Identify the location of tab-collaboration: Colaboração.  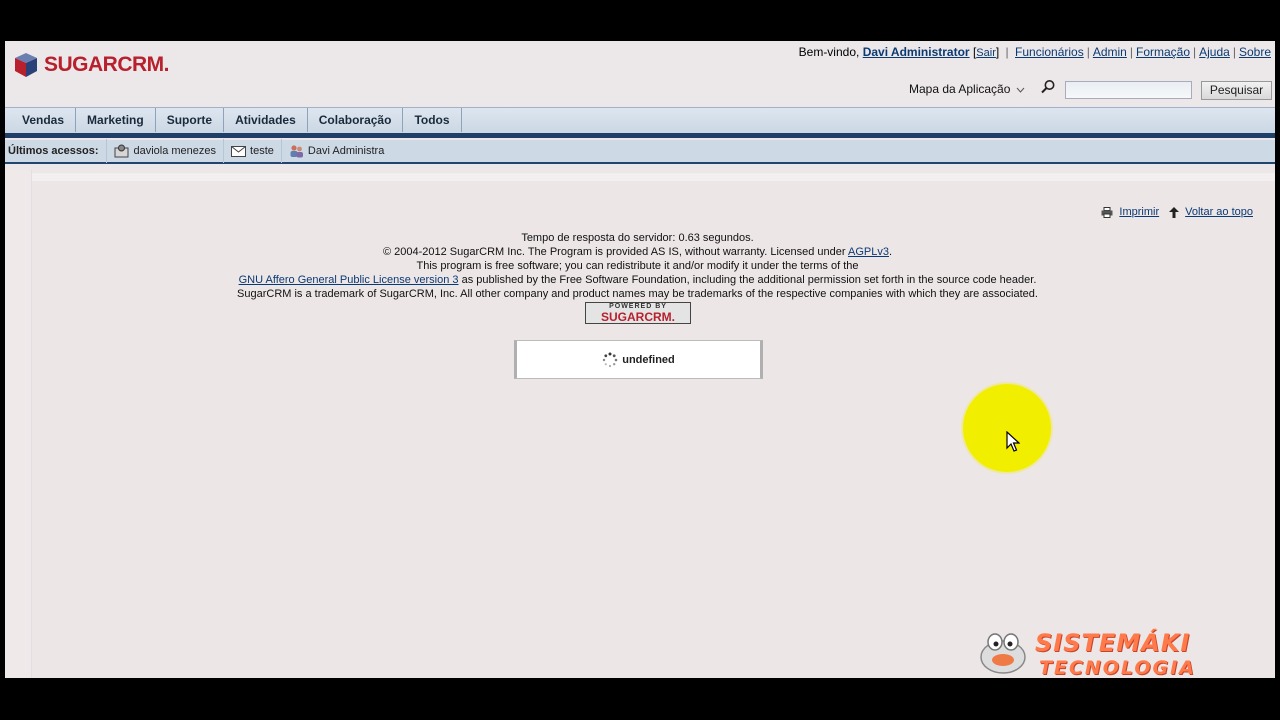
(356, 120).